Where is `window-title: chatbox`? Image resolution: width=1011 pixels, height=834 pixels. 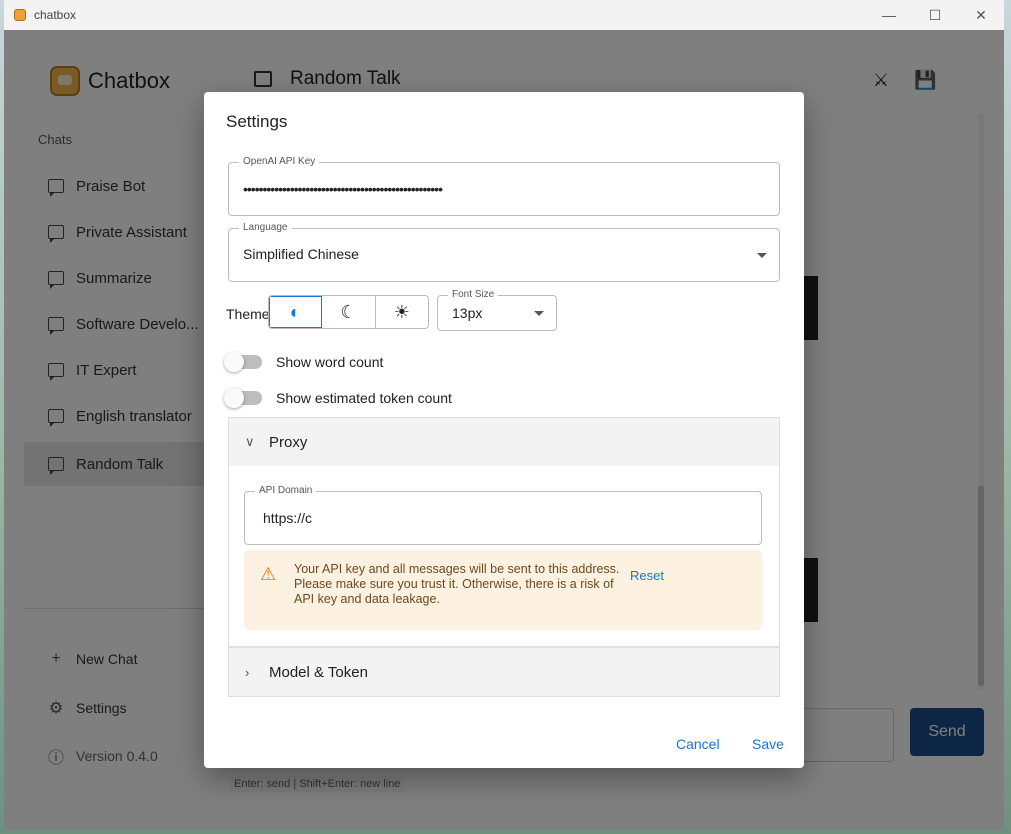 window-title: chatbox is located at coordinates (55, 15).